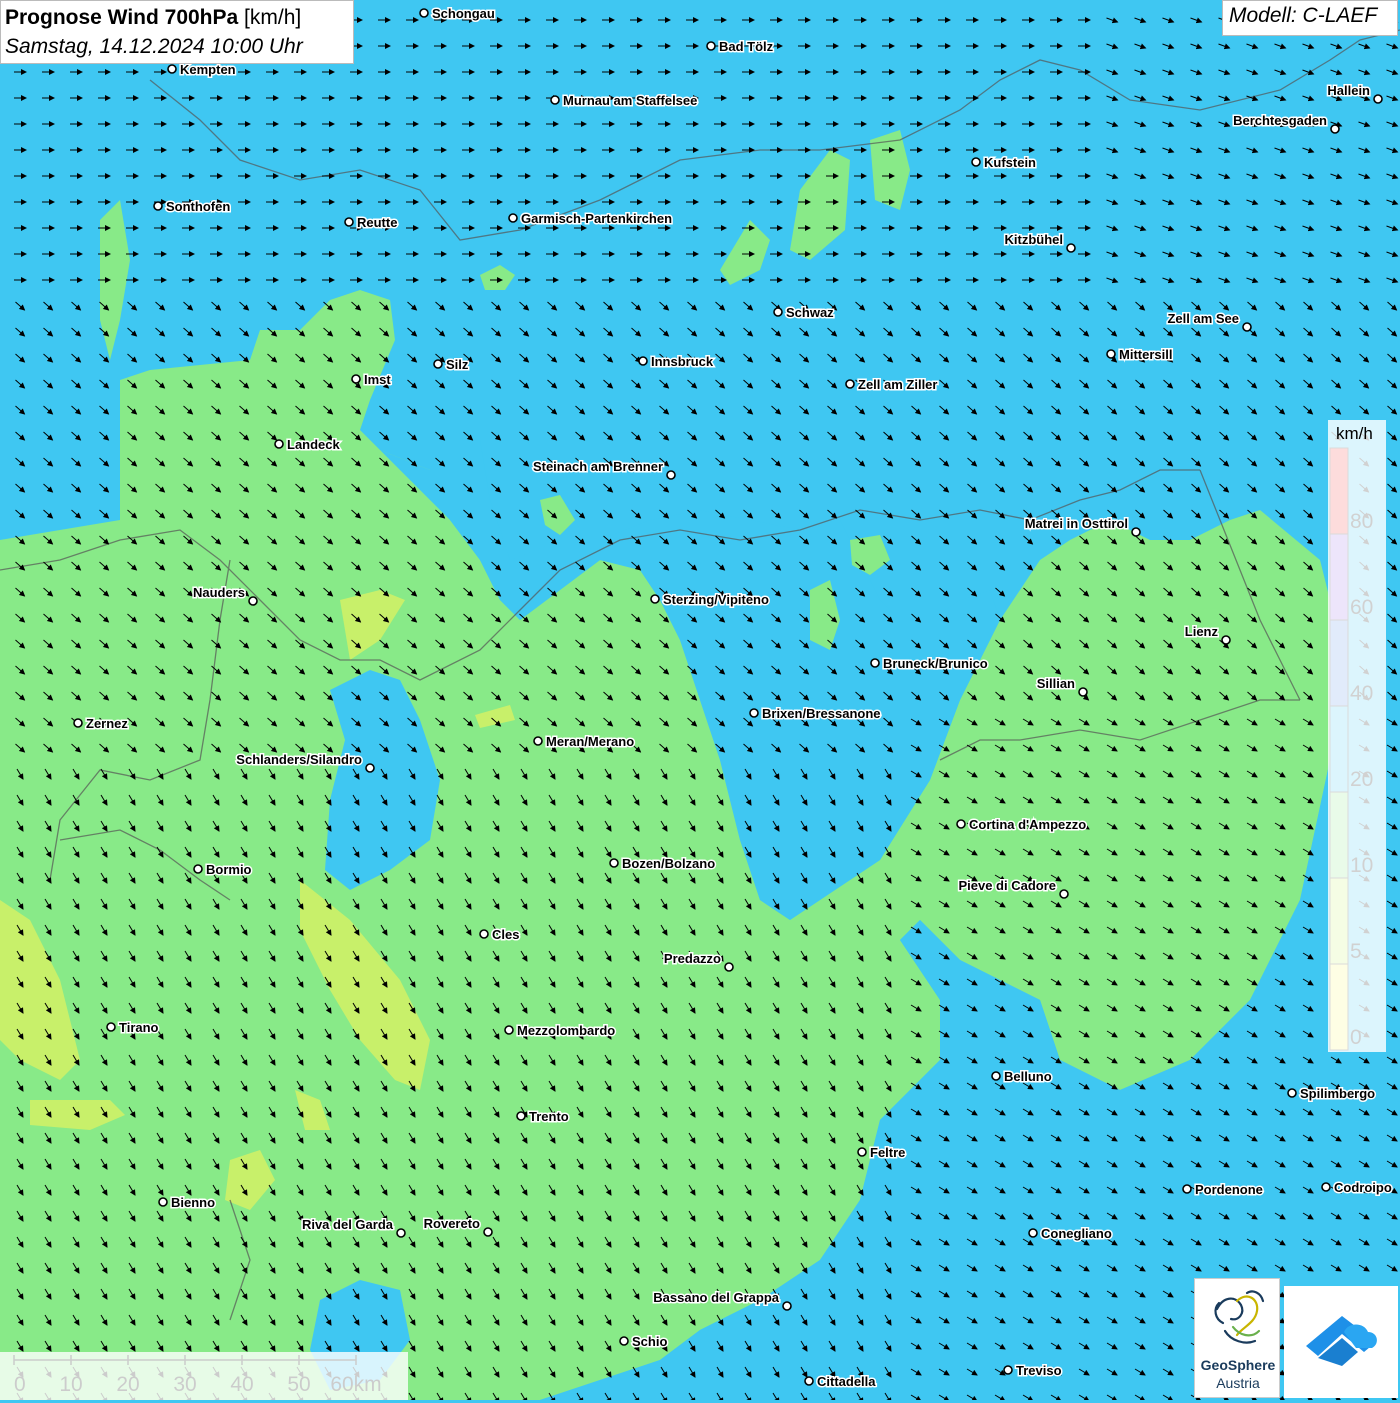 Image resolution: width=1400 pixels, height=1403 pixels. I want to click on geosphere-mark-icon, so click(1239, 1317).